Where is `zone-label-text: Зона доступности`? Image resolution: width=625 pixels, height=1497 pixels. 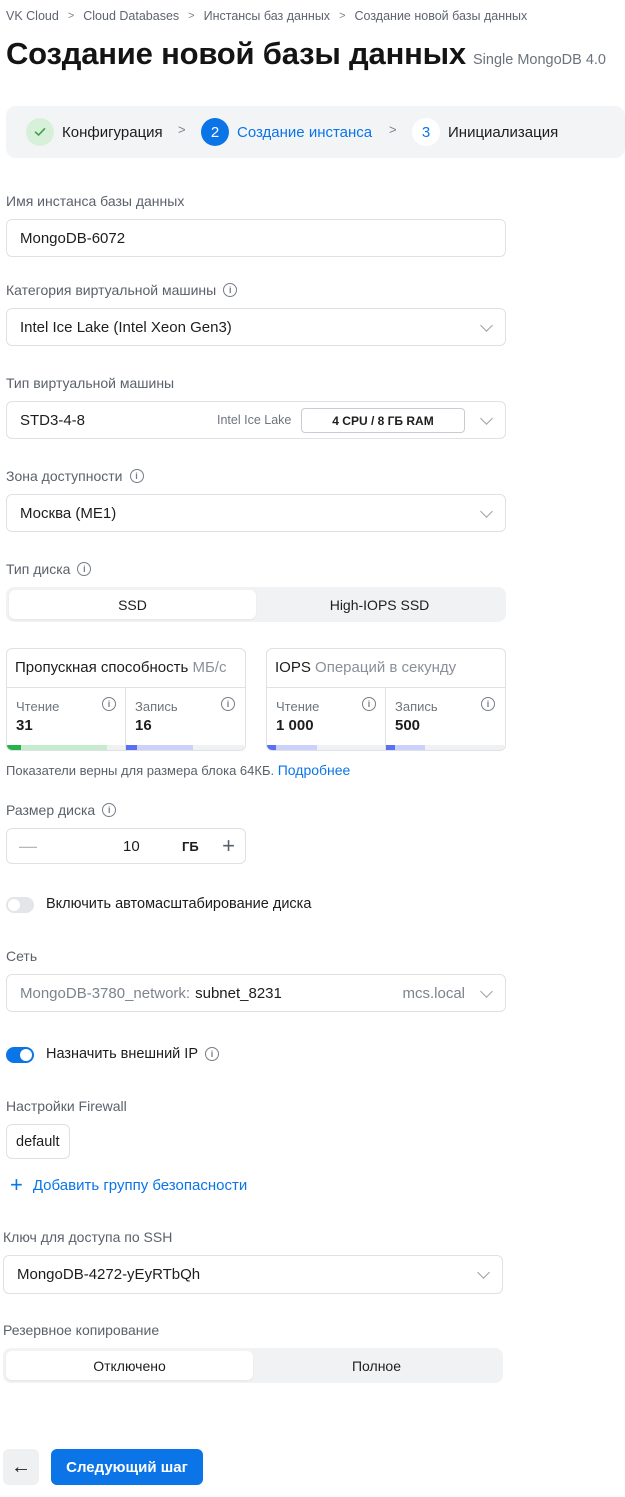 zone-label-text: Зона доступности is located at coordinates (64, 476).